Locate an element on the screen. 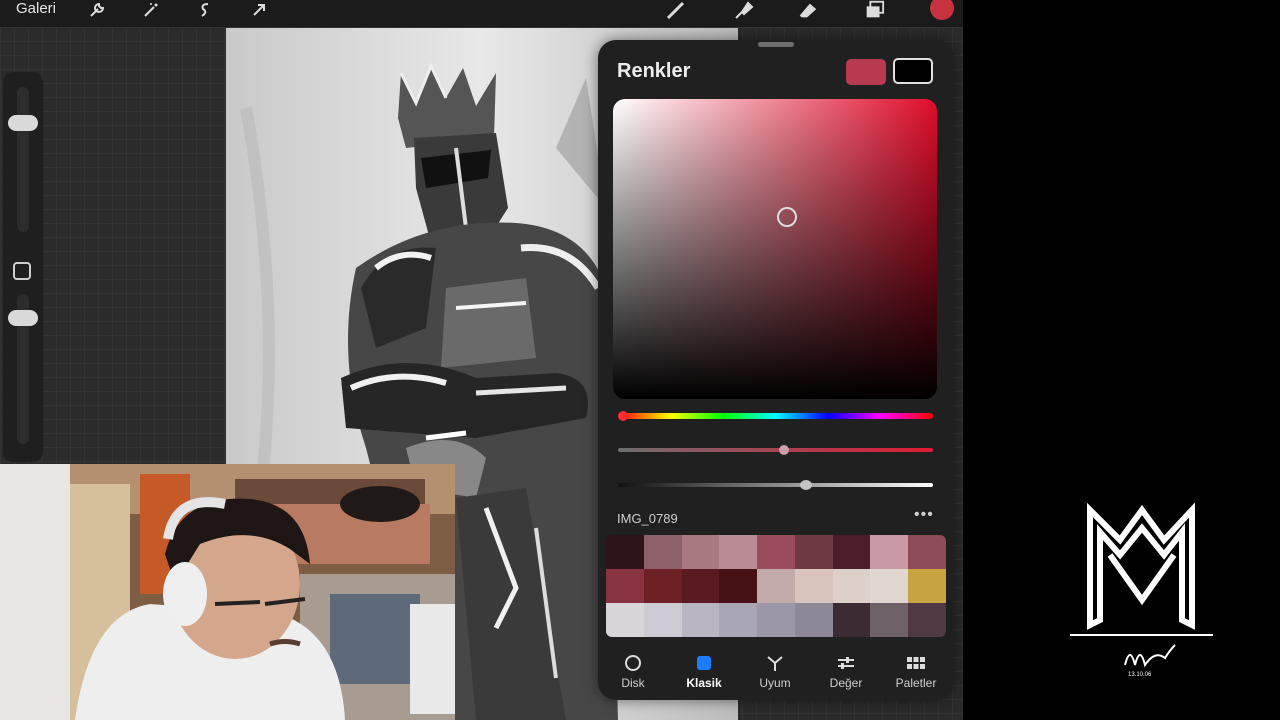 Image resolution: width=1280 pixels, height=720 pixels. streamer-webcam-image is located at coordinates (227, 592).